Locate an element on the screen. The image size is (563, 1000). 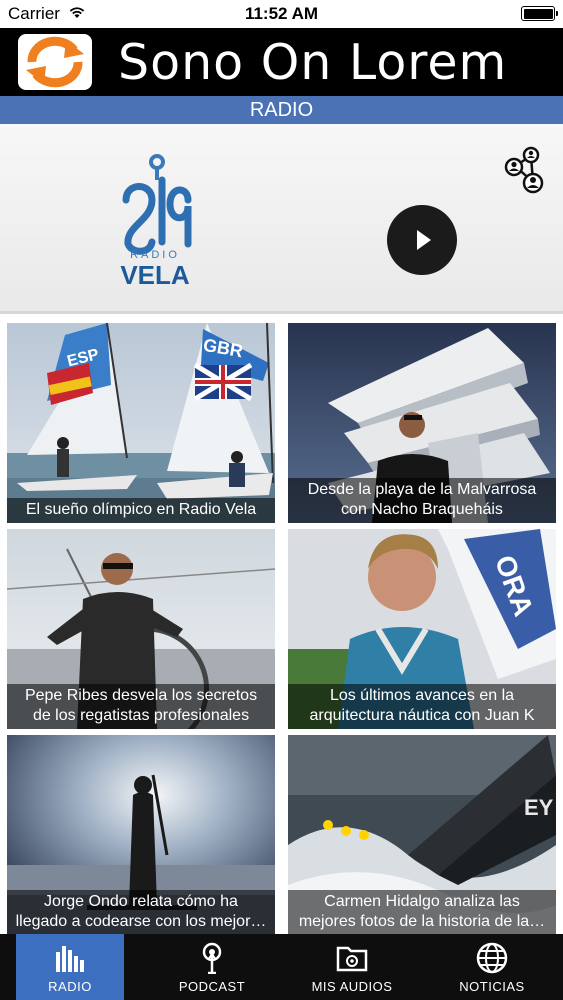
status-time: 11:52 AM is located at coordinates (281, 13).